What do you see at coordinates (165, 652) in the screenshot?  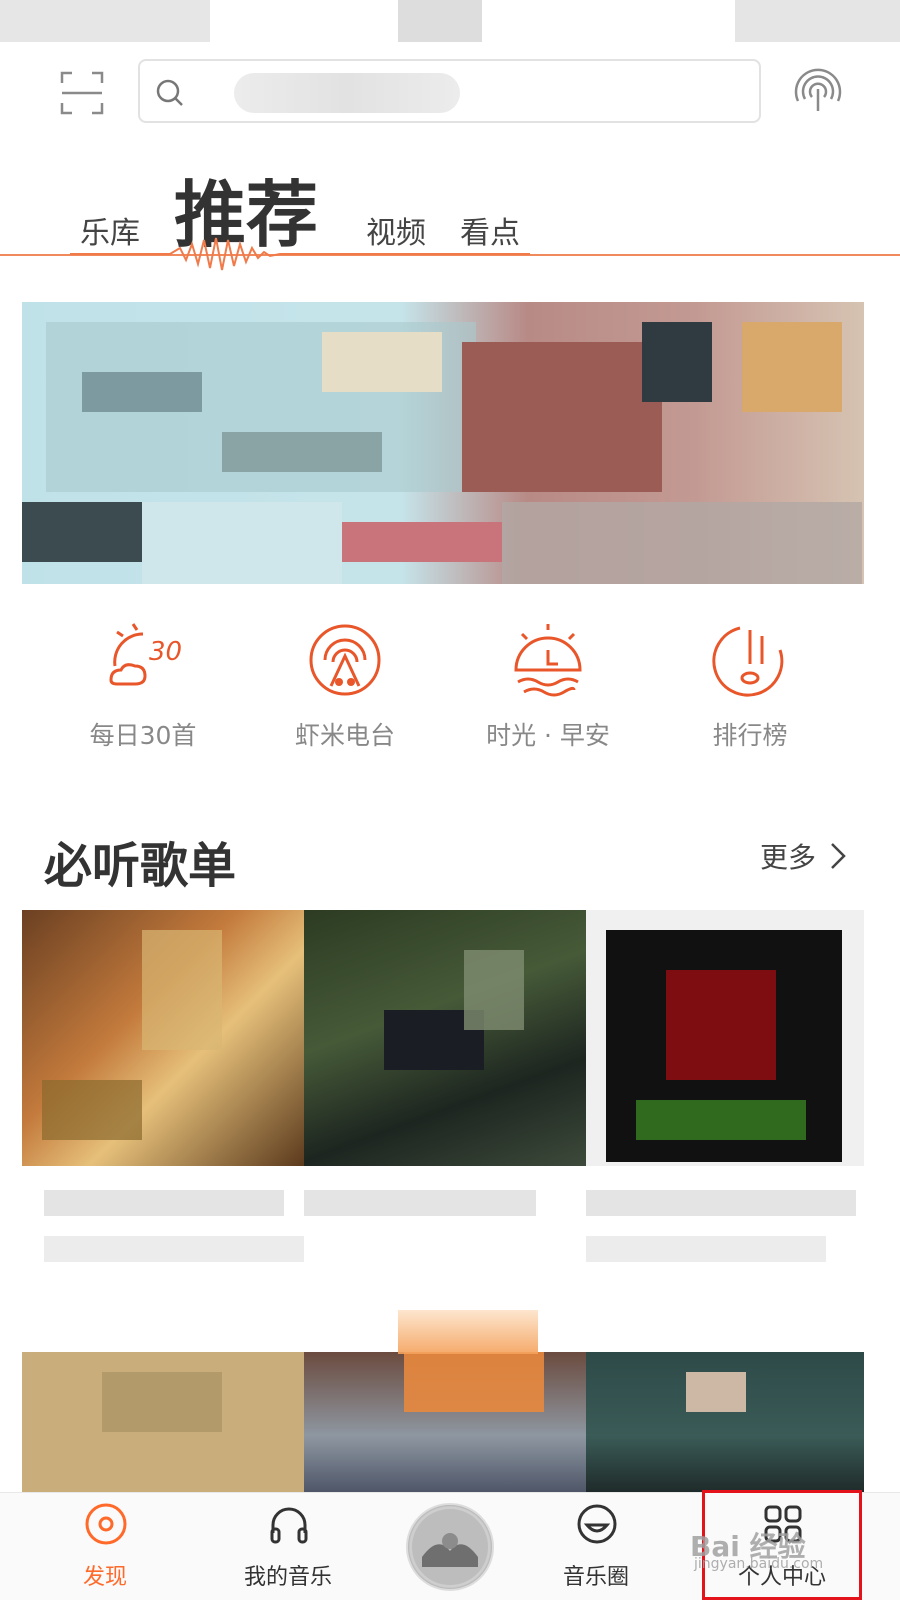 I see `svg-text: 30` at bounding box center [165, 652].